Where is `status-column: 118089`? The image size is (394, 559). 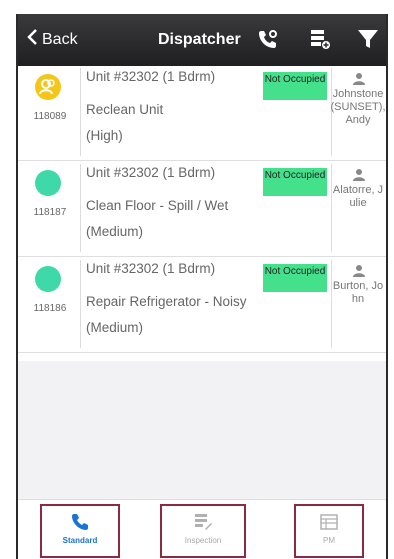 status-column: 118089 is located at coordinates (46, 113).